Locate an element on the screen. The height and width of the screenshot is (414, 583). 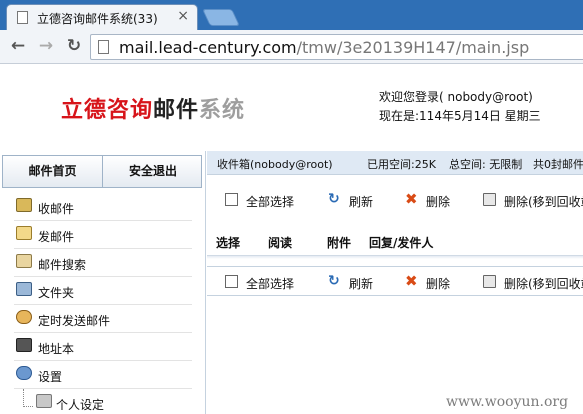
reload-icon: ↻ is located at coordinates (74, 46).